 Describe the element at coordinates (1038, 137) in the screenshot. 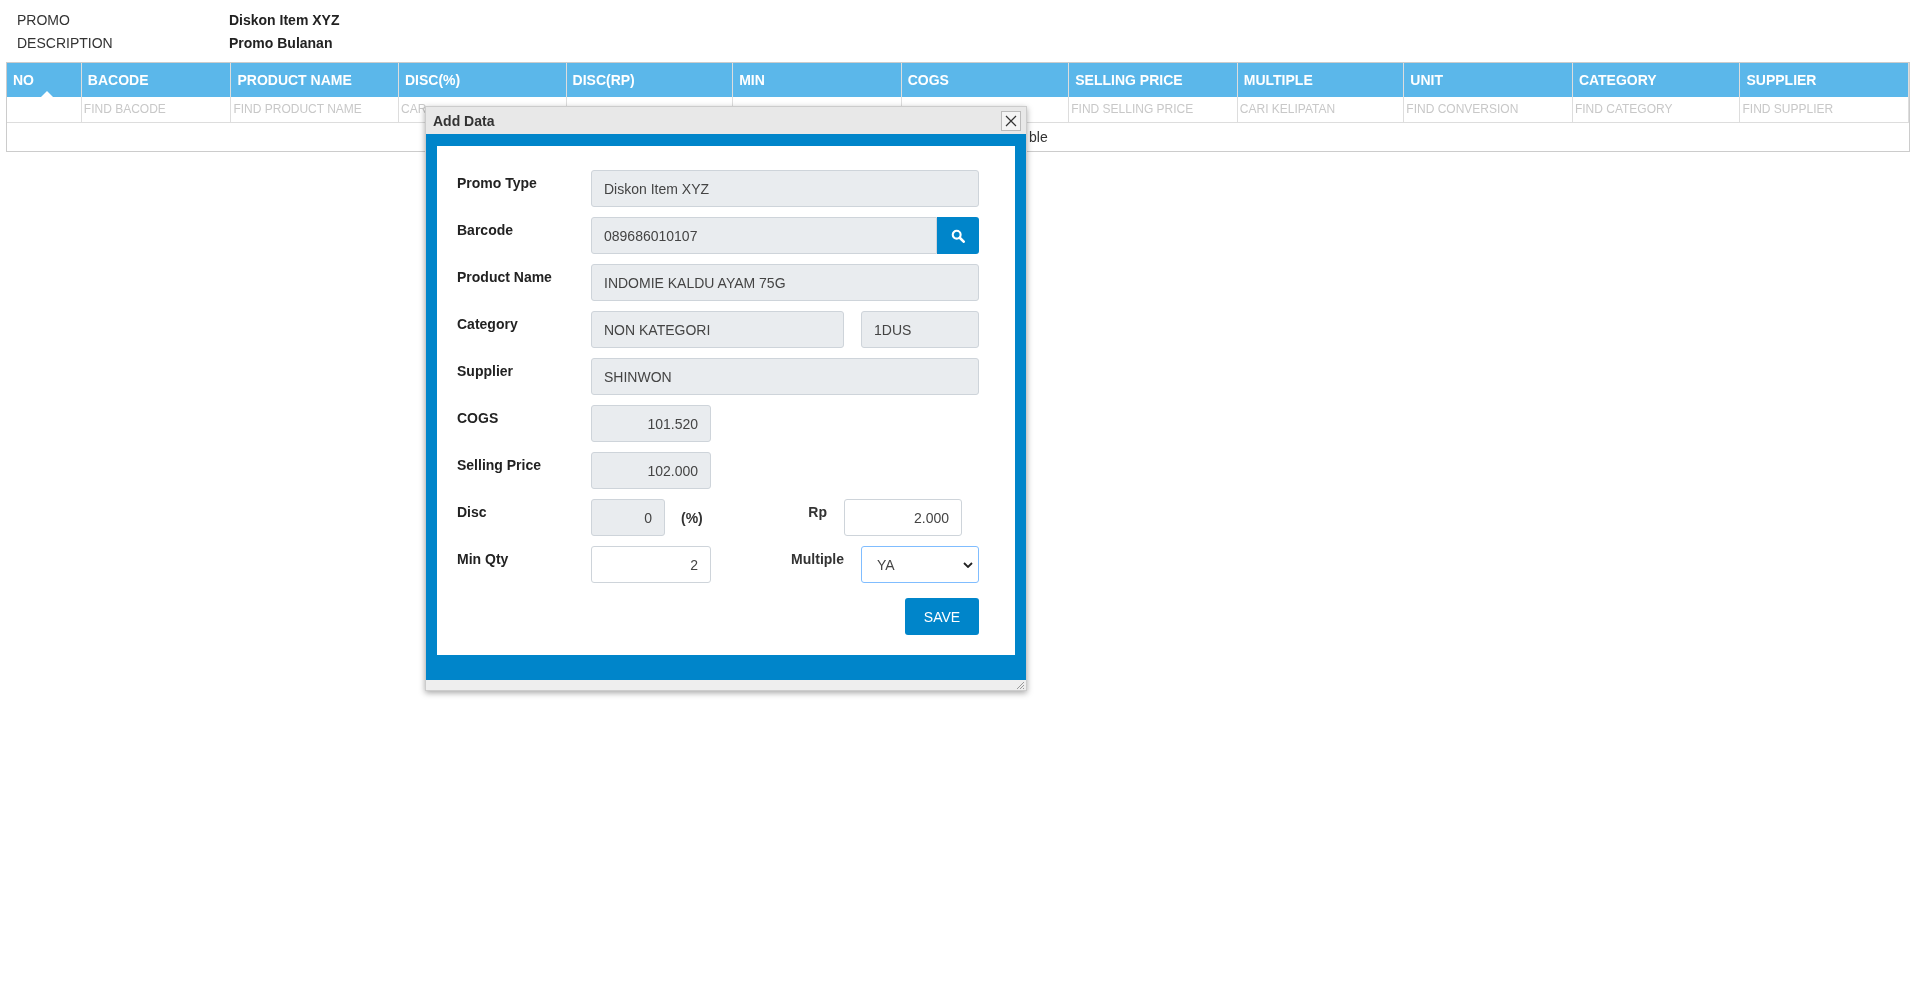

I see `empty-table-message: ble` at that location.